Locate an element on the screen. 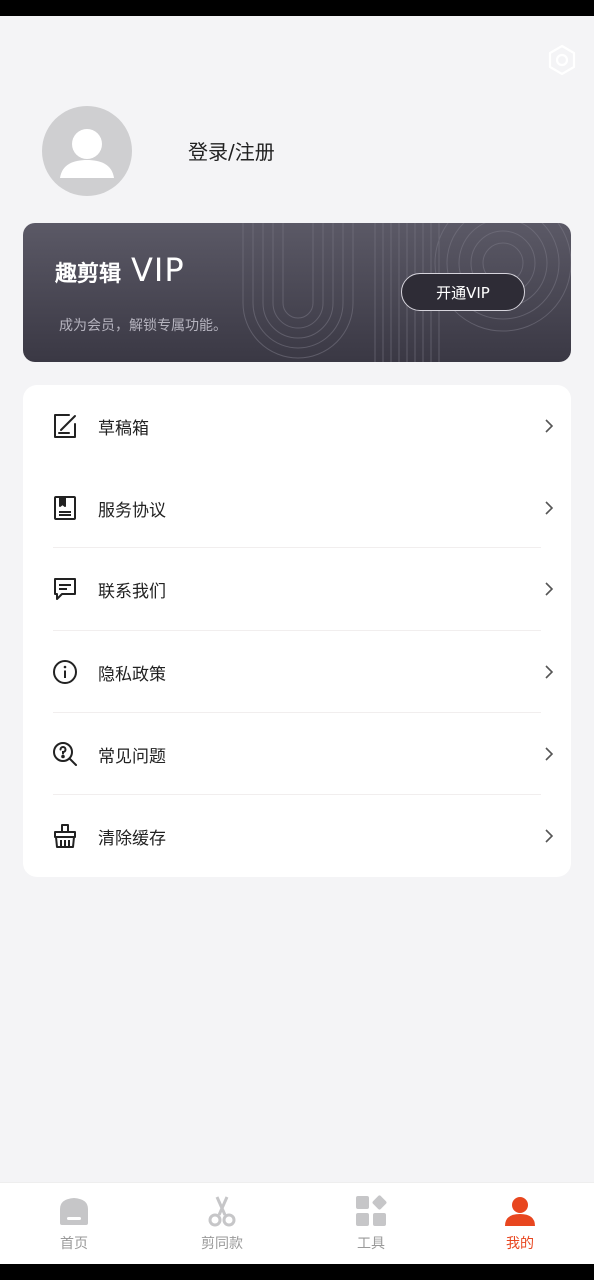 Image resolution: width=594 pixels, height=1280 pixels. menu-item-label: 服务协议 is located at coordinates (132, 510).